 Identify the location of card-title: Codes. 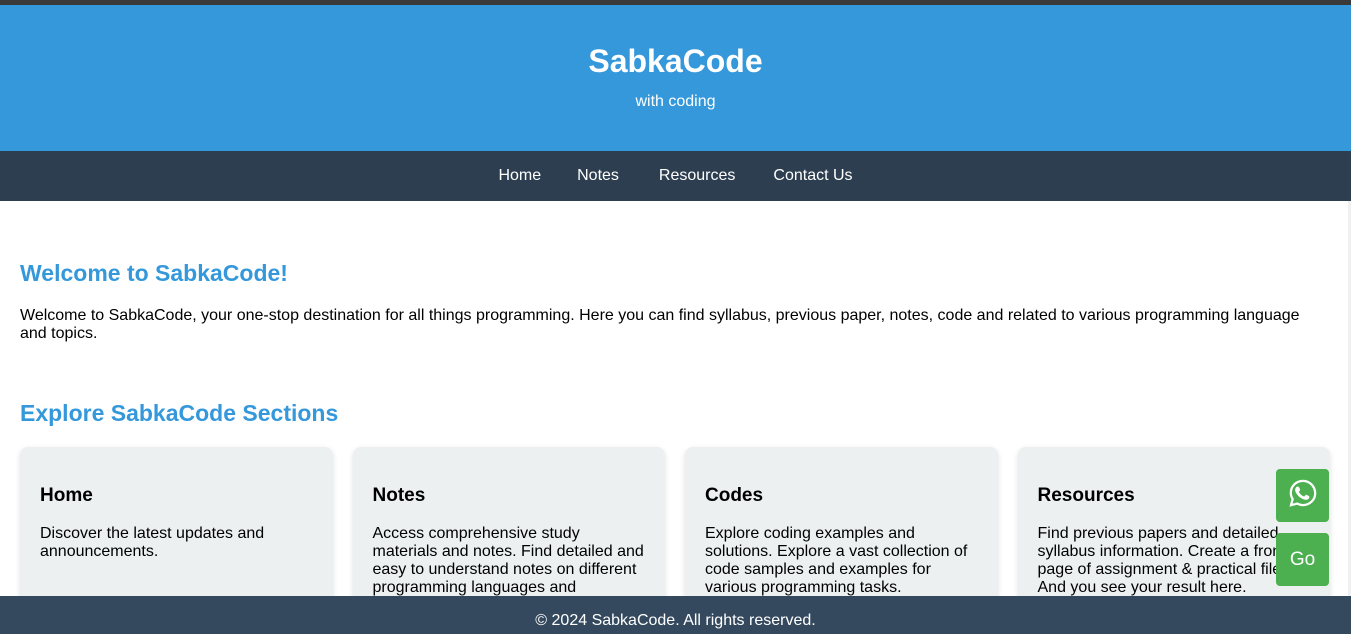
(734, 495).